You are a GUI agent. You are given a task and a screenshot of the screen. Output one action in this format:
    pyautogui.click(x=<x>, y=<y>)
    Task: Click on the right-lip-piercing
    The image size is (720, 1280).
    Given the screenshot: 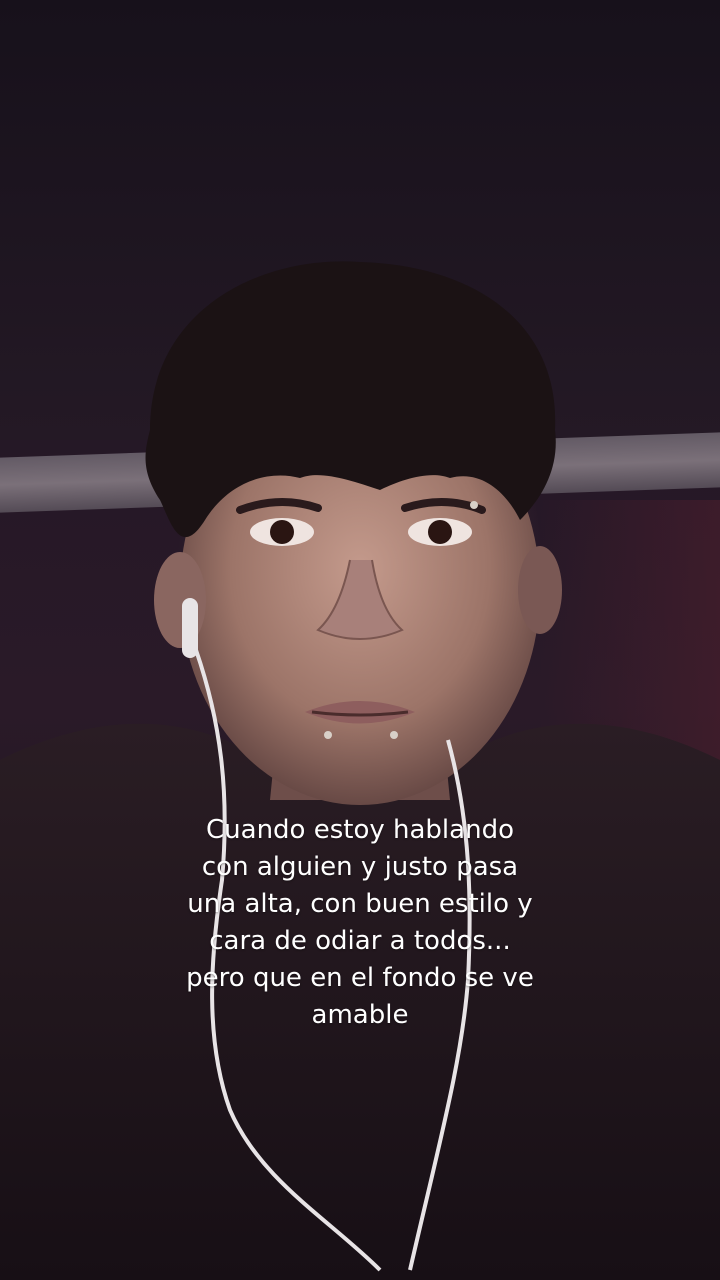 What is the action you would take?
    pyautogui.click(x=394, y=735)
    